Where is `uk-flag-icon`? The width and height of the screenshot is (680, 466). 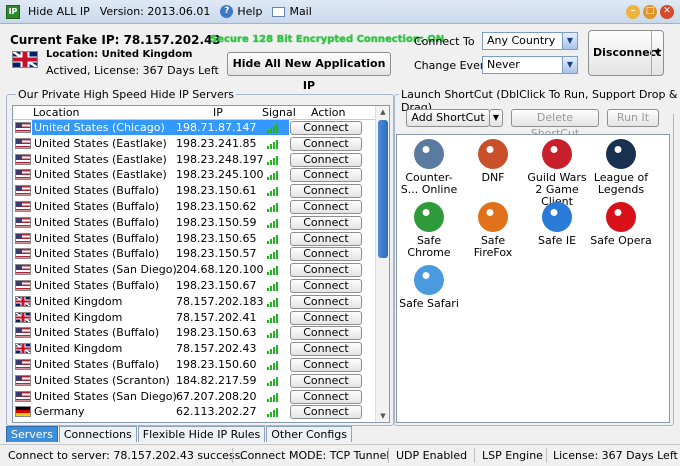 uk-flag-icon is located at coordinates (23, 317).